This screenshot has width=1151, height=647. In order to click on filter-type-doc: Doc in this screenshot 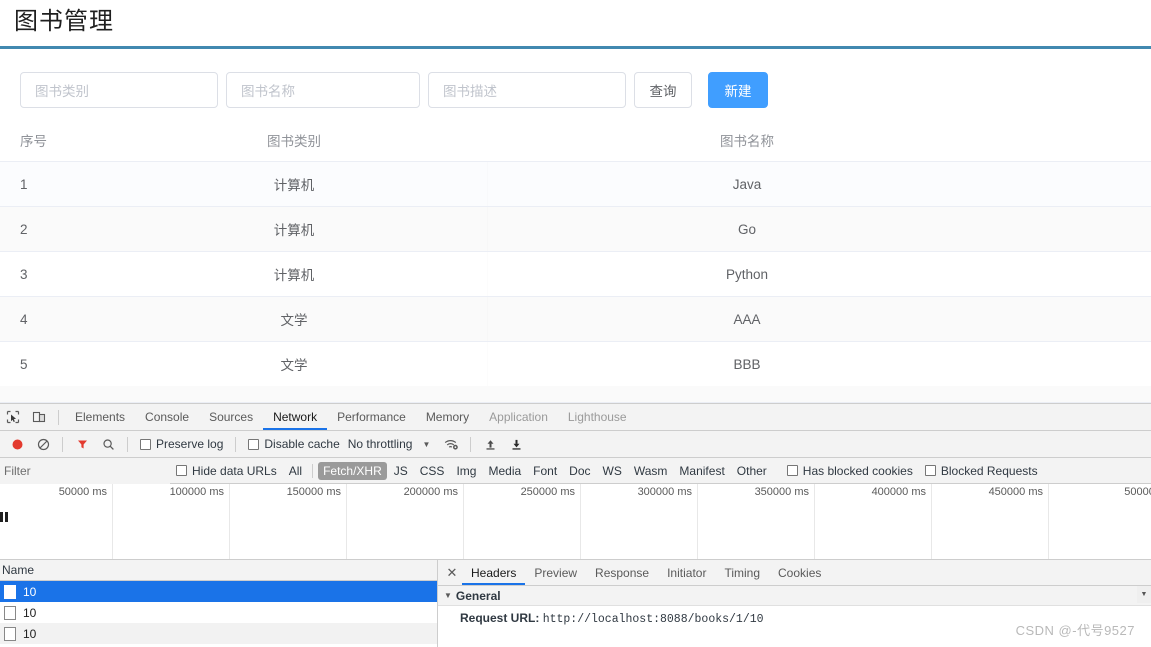, I will do `click(579, 471)`.